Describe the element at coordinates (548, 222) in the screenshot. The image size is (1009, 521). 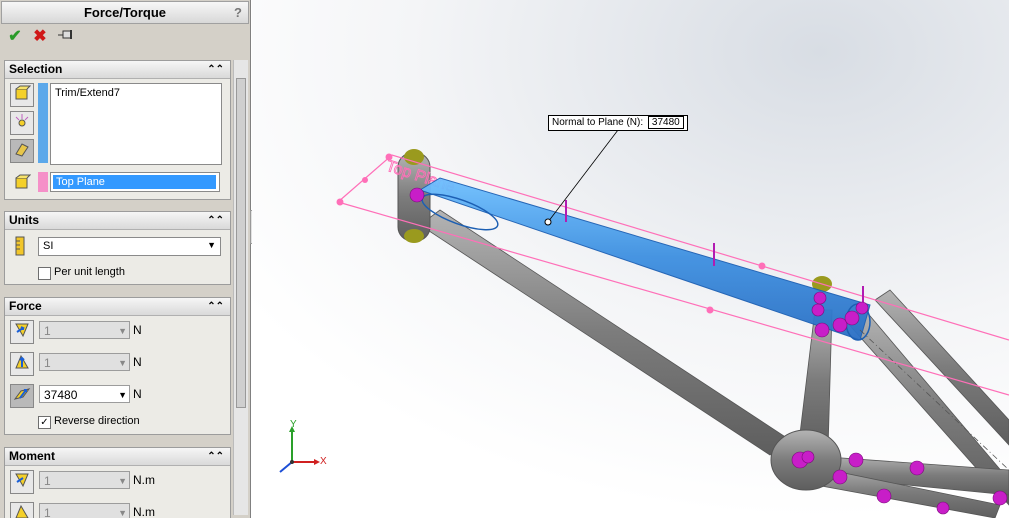
I see `callout-anchor` at that location.